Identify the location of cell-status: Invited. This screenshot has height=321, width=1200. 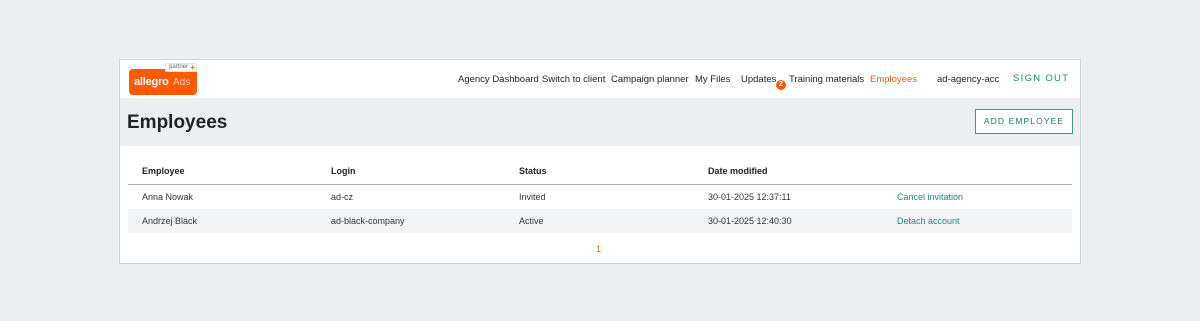
(532, 197).